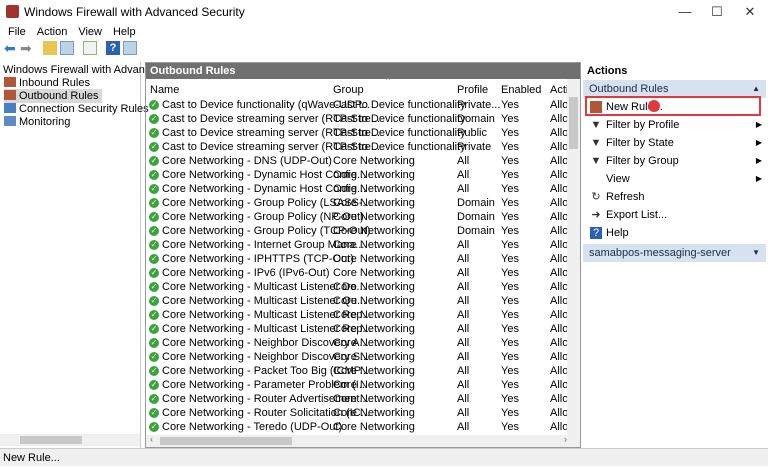 The image size is (768, 467). I want to click on column-header-enabled: Enabled, so click(521, 90).